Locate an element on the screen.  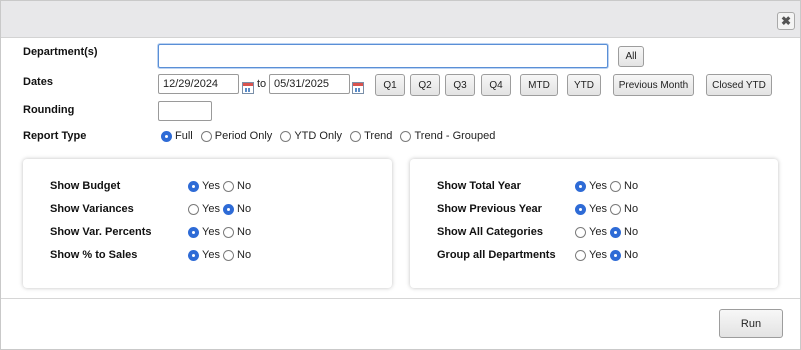
footer-divider is located at coordinates (400, 298).